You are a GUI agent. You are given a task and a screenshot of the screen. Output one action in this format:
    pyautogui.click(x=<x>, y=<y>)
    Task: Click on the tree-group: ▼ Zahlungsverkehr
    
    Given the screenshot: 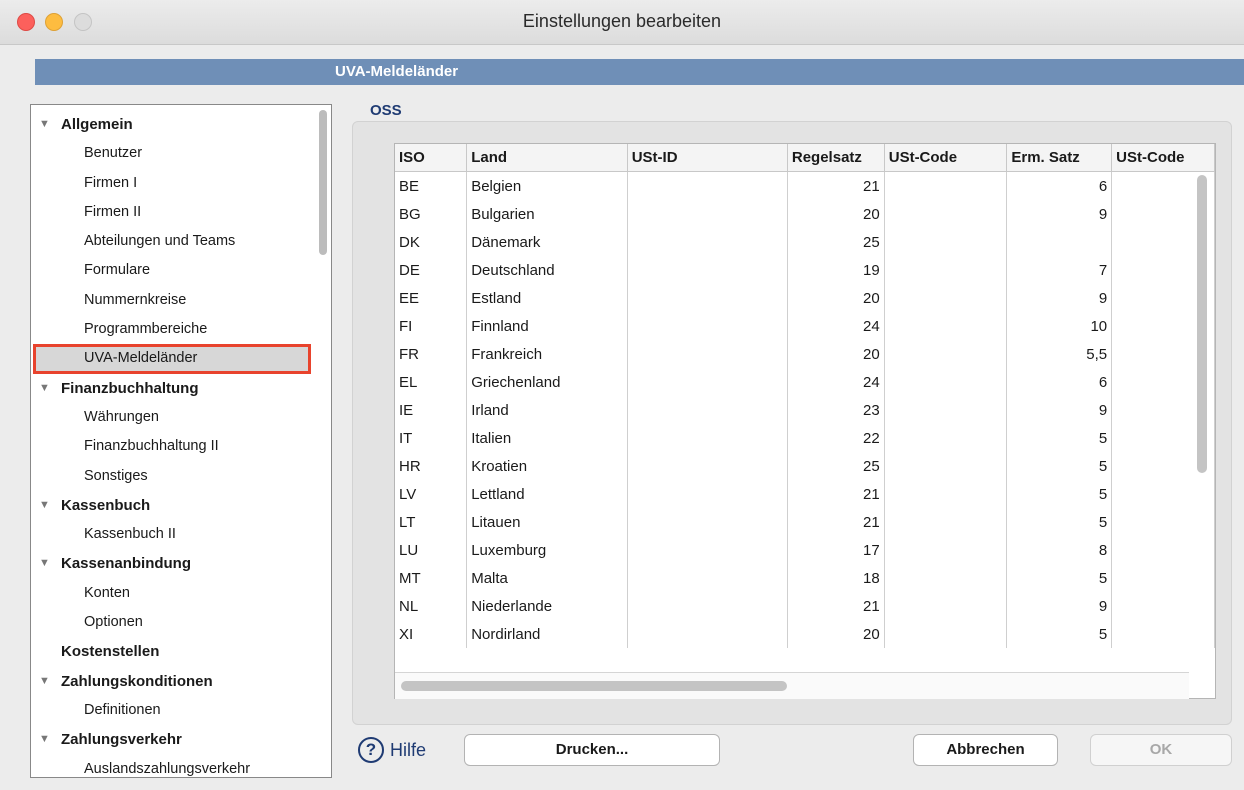 What is the action you would take?
    pyautogui.click(x=171, y=739)
    